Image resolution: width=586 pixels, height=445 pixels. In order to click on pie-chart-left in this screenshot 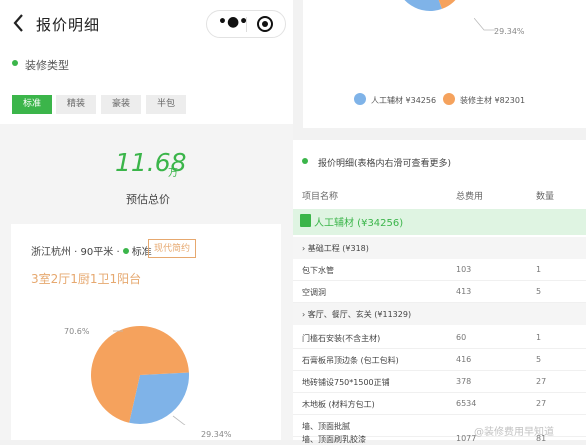, I will do `click(140, 375)`.